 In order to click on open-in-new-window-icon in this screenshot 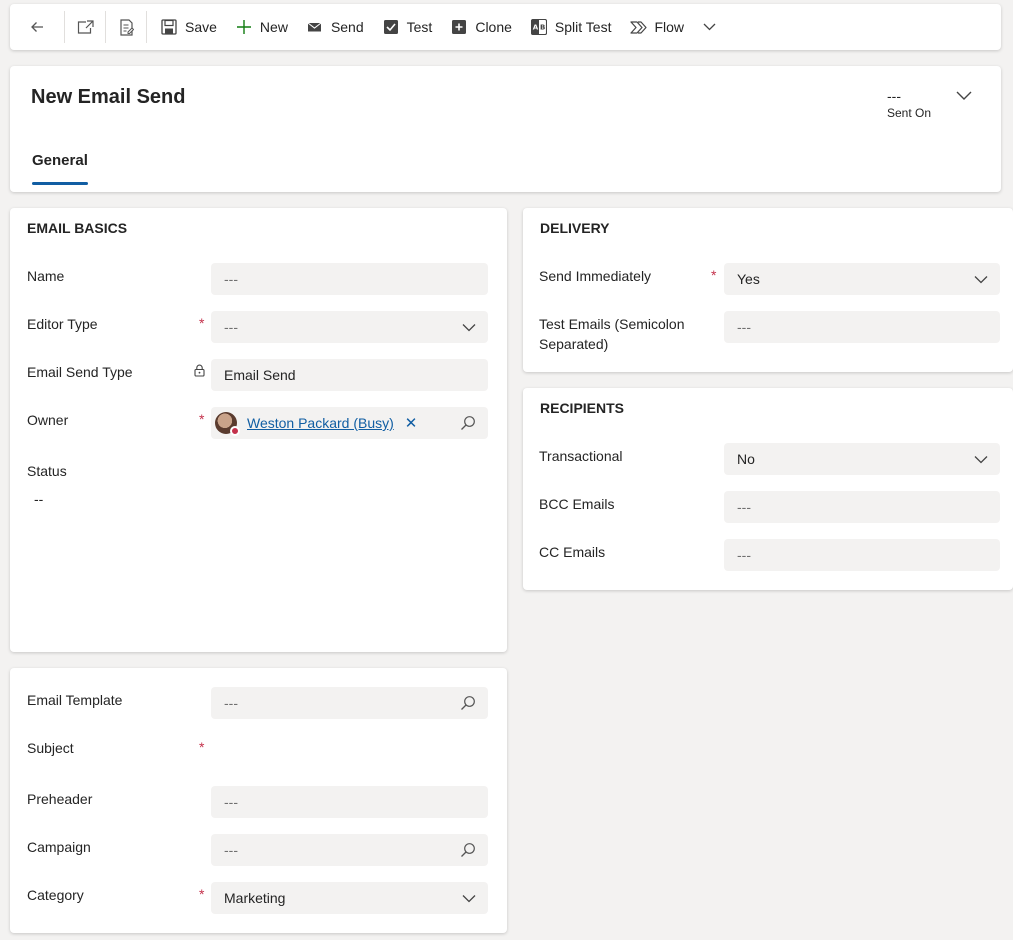, I will do `click(85, 27)`.